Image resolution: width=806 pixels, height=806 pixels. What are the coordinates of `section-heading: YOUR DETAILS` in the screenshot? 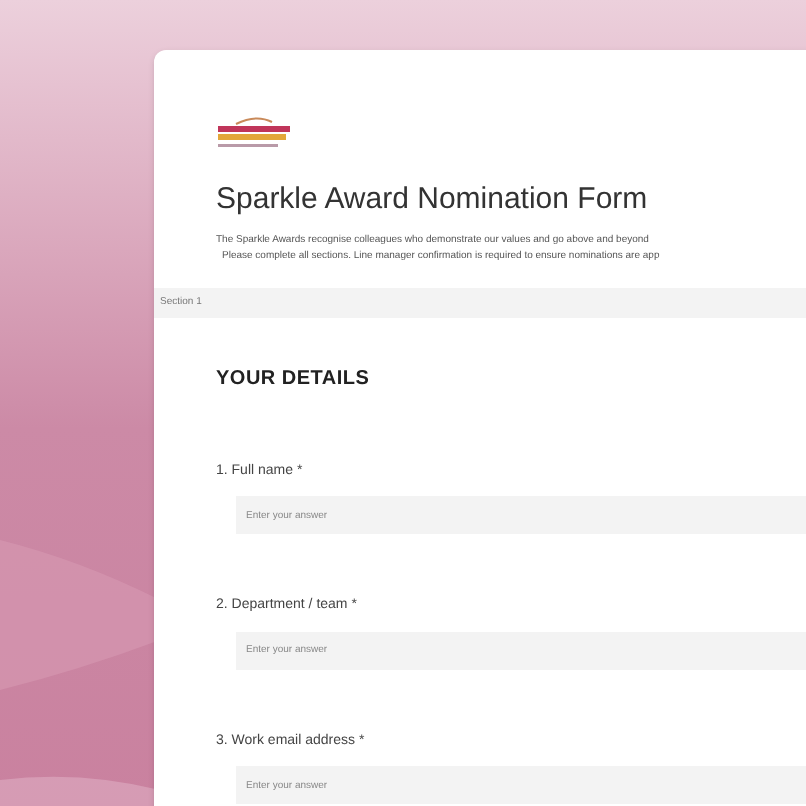 It's located at (294, 379).